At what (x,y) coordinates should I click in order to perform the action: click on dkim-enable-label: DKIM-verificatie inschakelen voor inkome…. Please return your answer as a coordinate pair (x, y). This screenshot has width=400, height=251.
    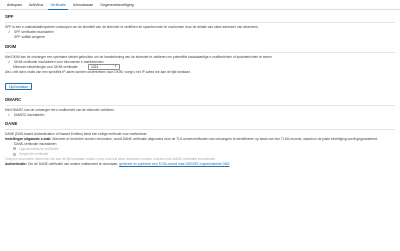
    Looking at the image, I should click on (59, 61).